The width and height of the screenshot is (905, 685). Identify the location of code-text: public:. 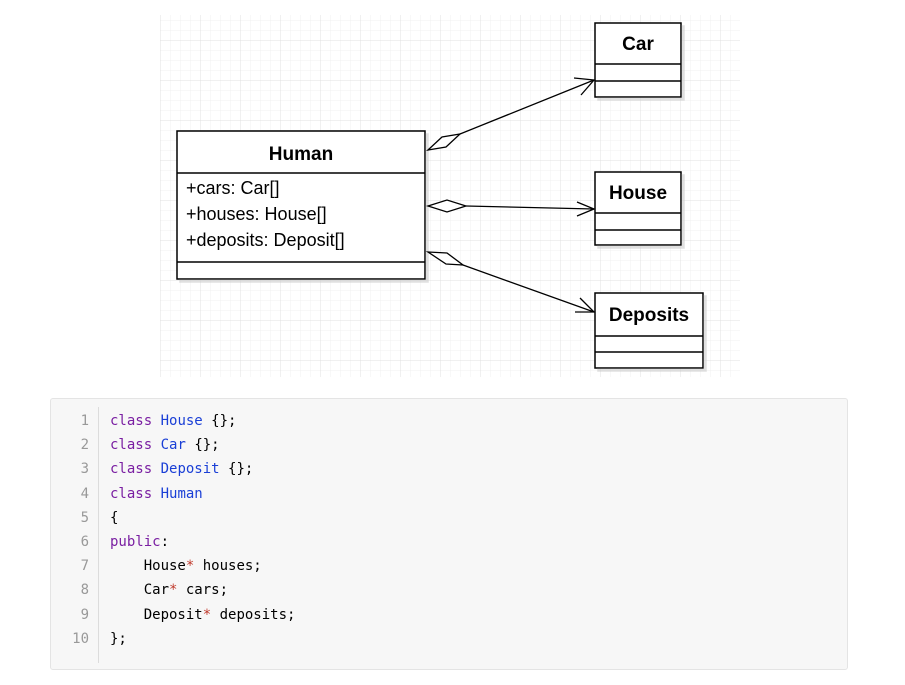
(139, 542).